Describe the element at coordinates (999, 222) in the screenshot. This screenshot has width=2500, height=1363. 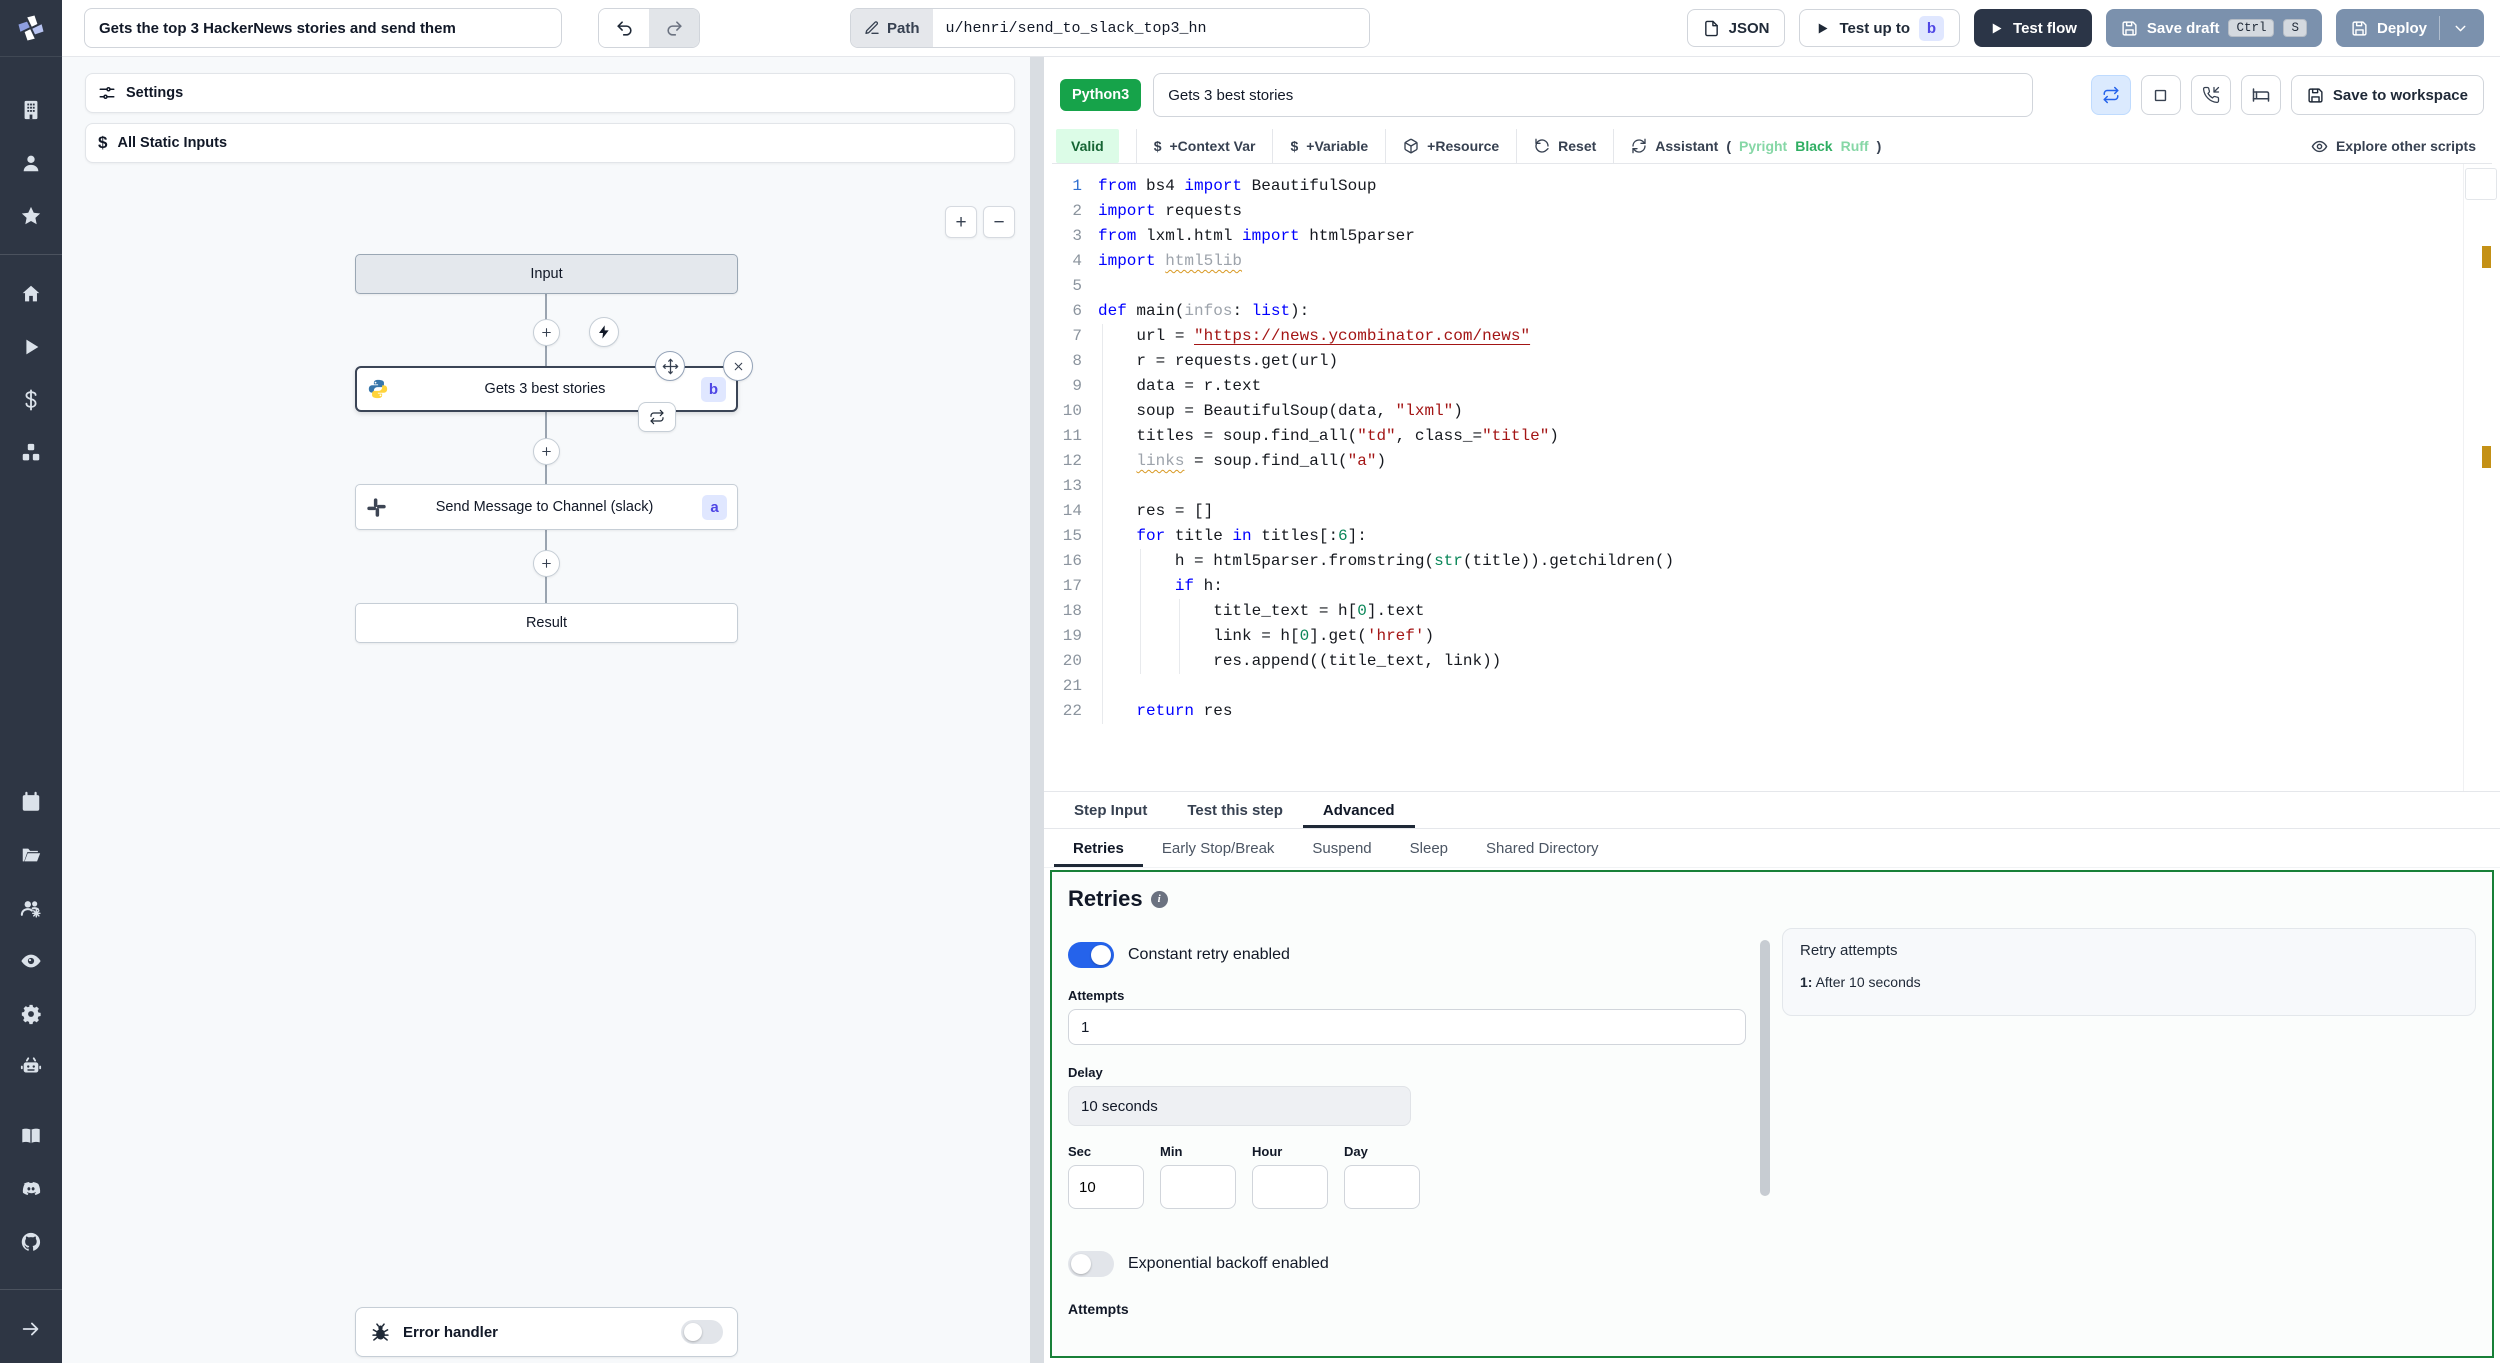
I see `zoom-out-button: −` at that location.